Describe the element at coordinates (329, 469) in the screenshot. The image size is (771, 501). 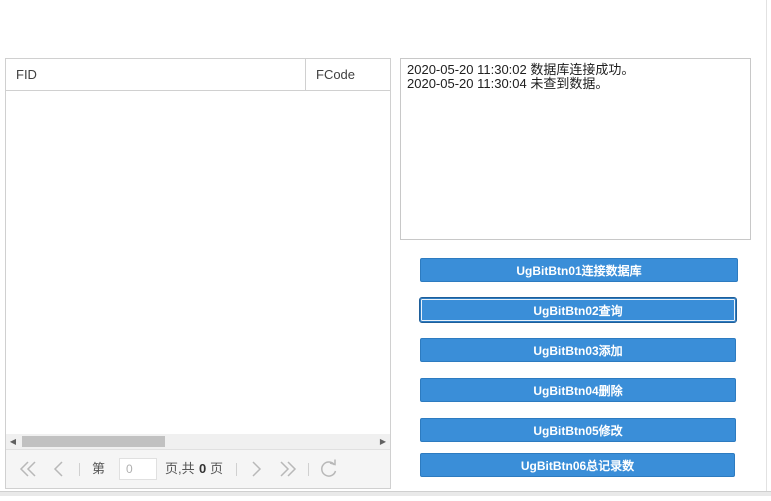
I see `refresh-icon` at that location.